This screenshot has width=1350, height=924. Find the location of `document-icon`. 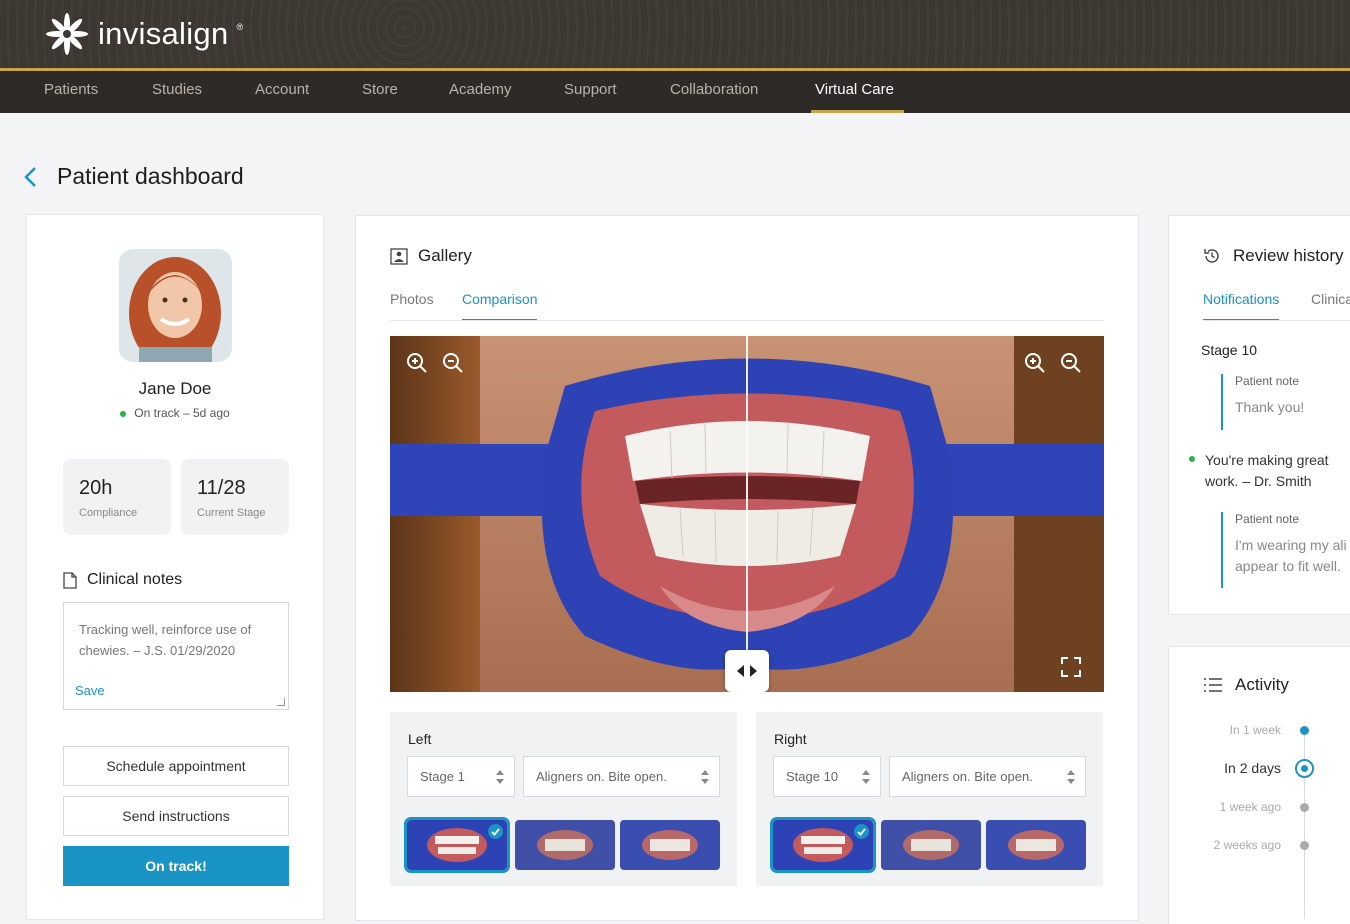

document-icon is located at coordinates (70, 580).